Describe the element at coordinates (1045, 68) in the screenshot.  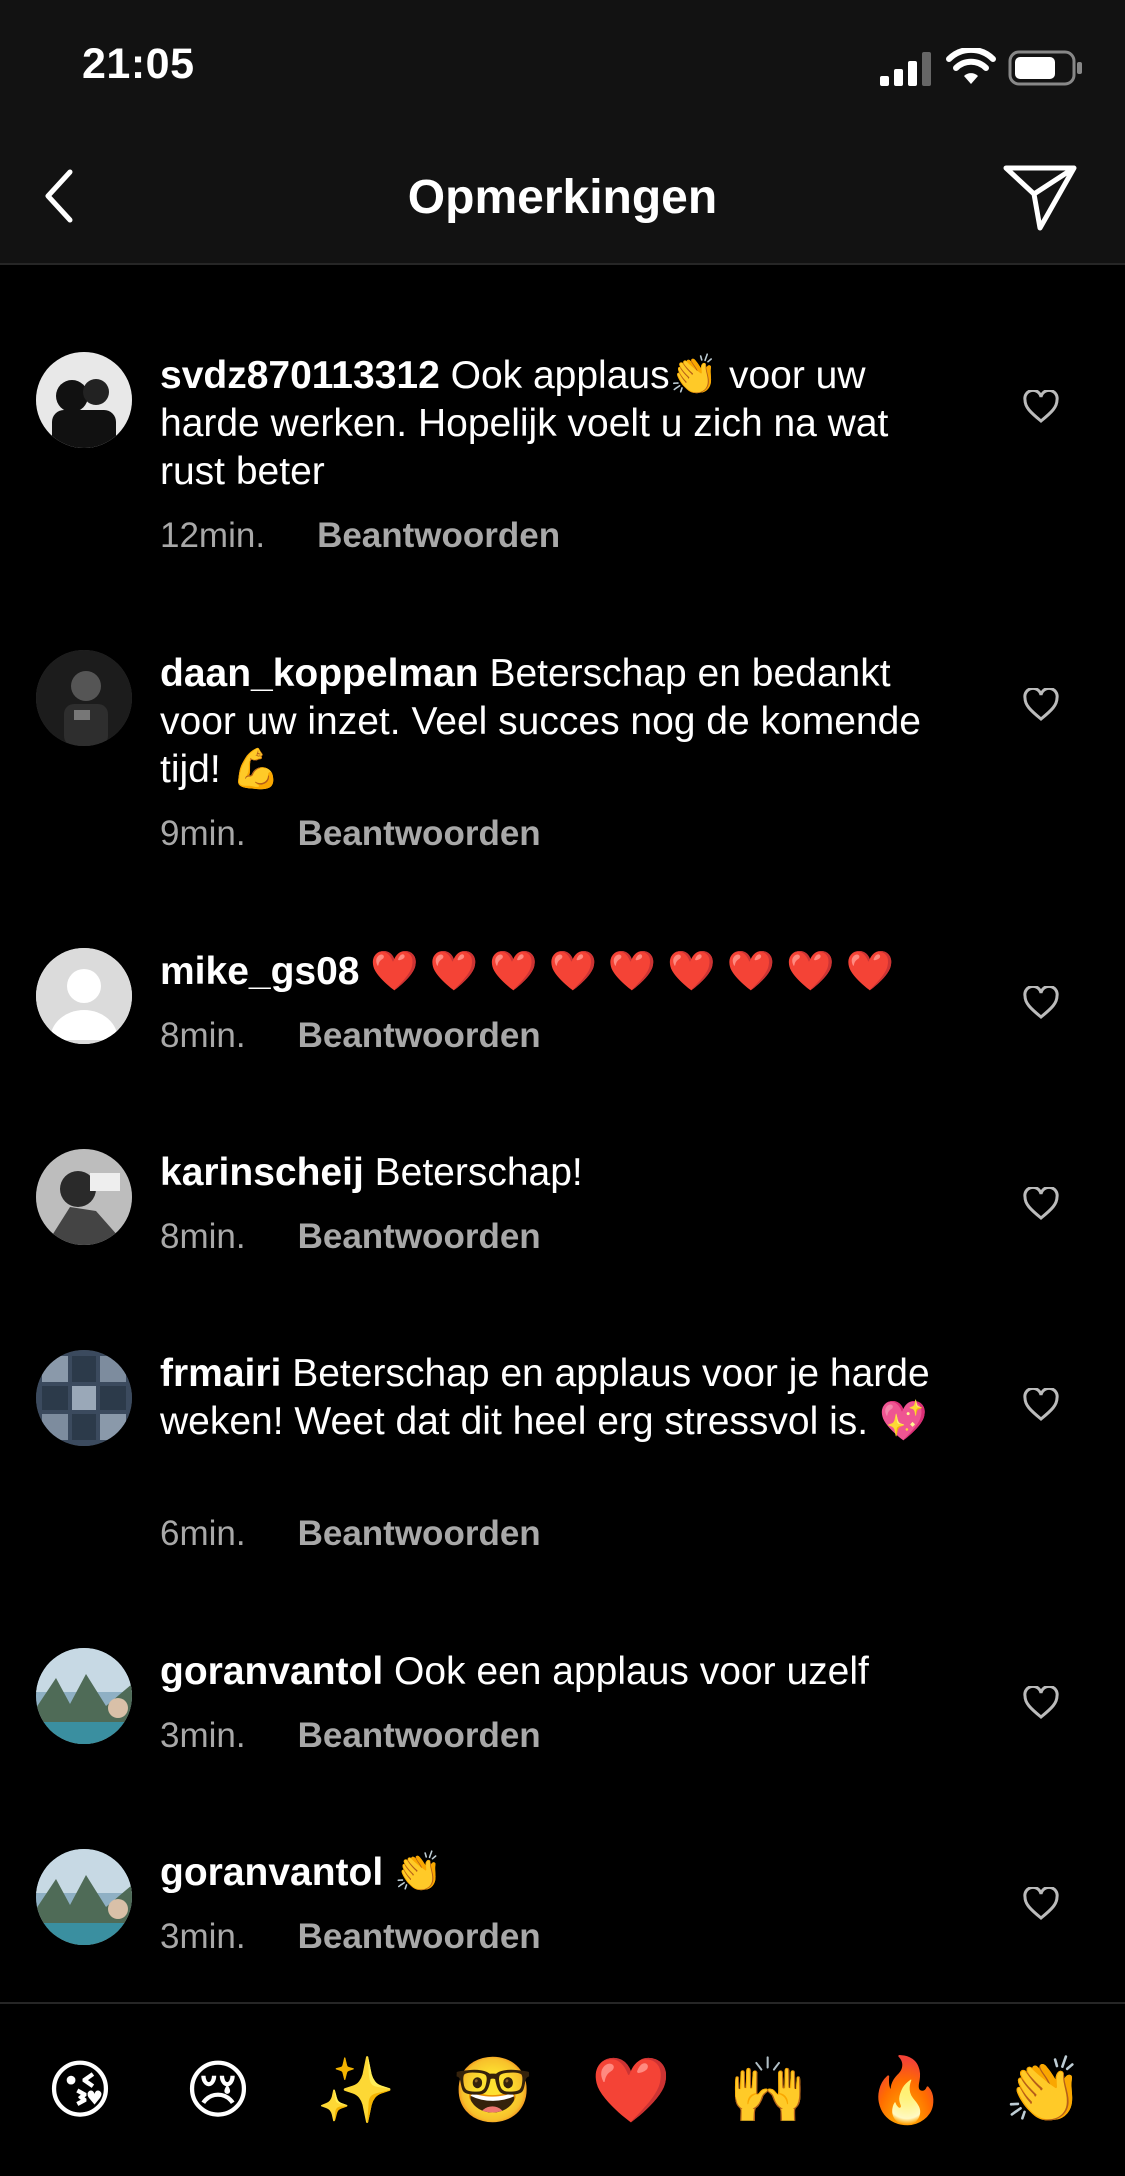
I see `battery-icon` at that location.